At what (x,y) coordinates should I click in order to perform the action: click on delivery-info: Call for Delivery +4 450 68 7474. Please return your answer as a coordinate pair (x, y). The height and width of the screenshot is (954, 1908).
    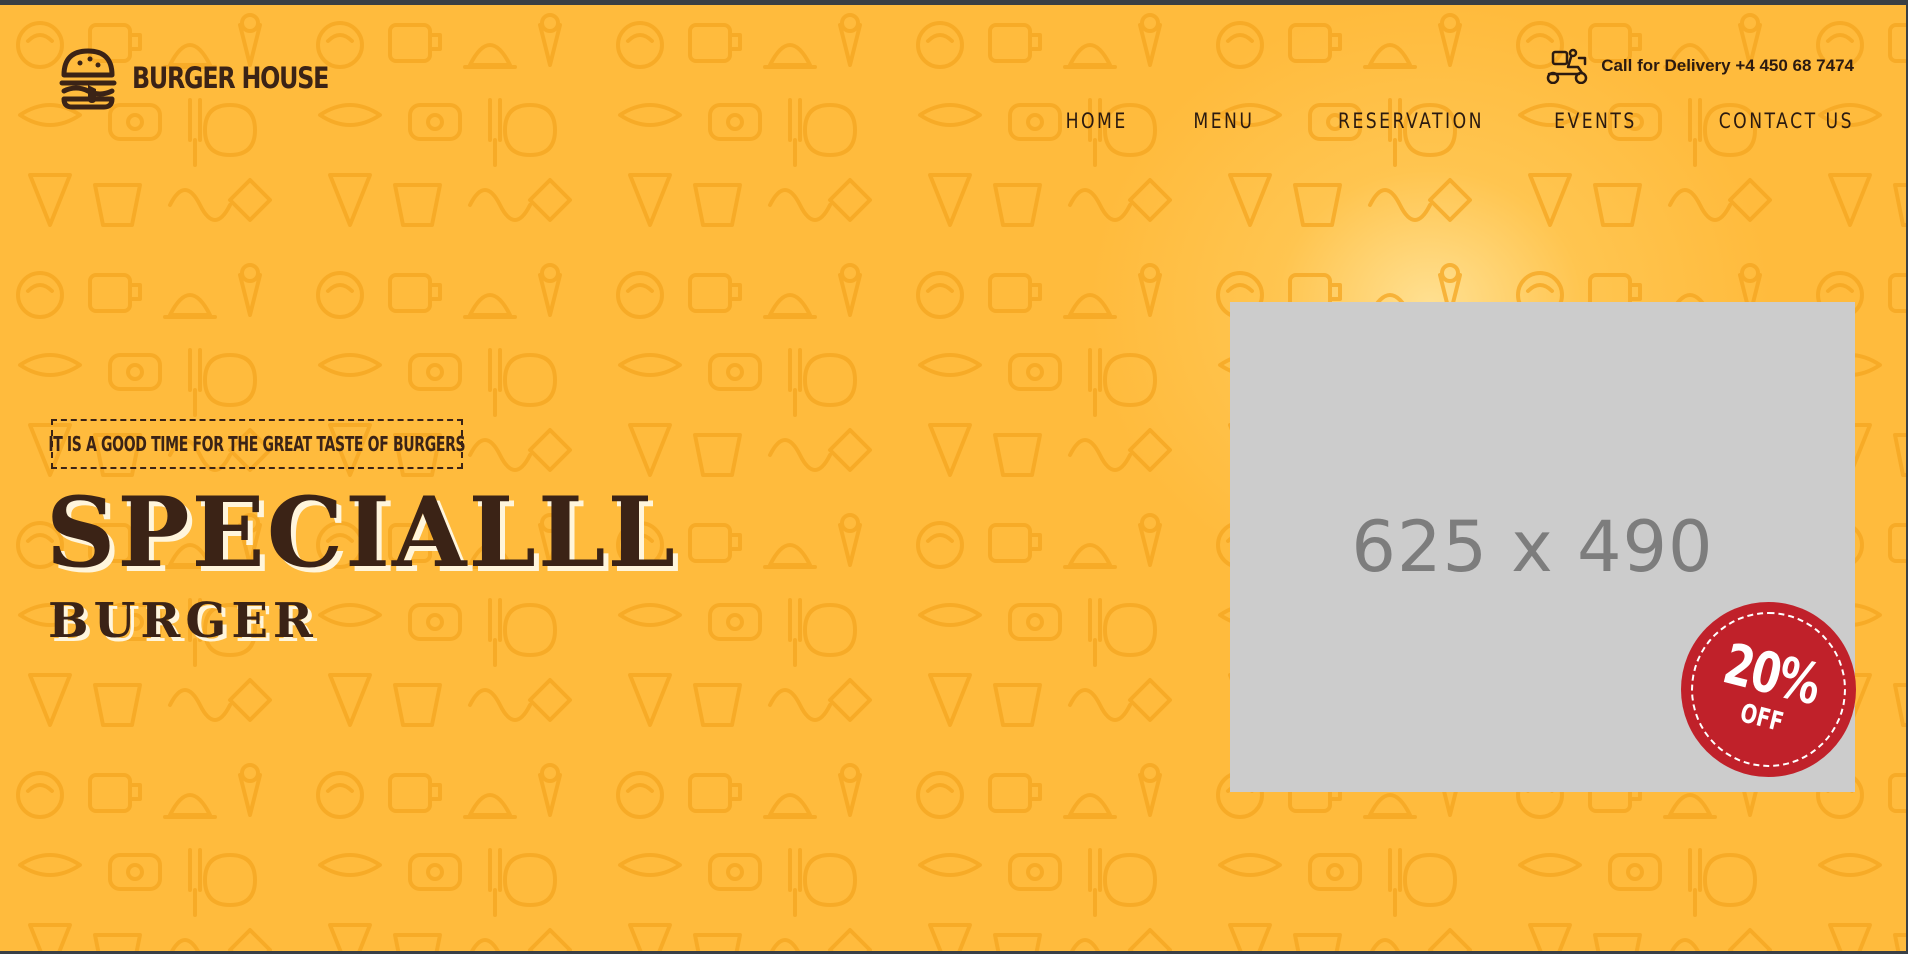
    Looking at the image, I should click on (1699, 66).